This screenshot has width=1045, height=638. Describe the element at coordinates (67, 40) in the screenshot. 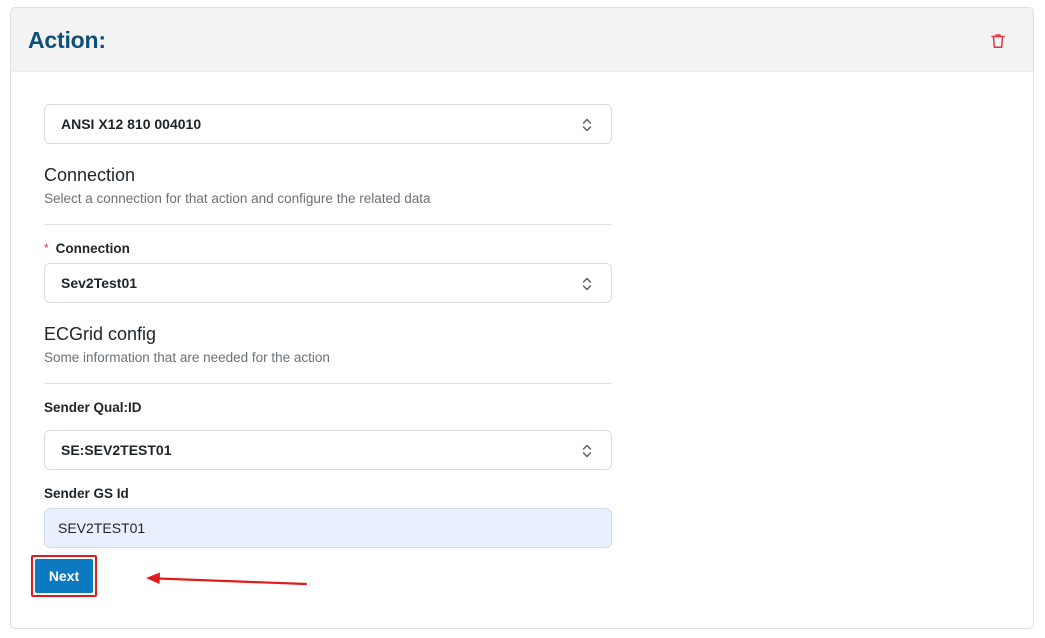

I see `card-title: Action:` at that location.